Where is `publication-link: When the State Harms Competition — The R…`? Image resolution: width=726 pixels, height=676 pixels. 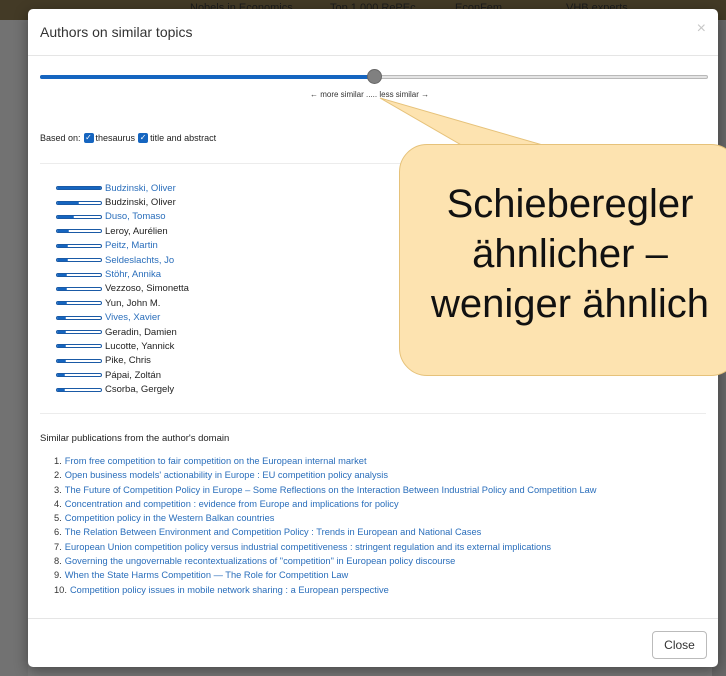
publication-link: When the State Harms Competition — The R… is located at coordinates (207, 575).